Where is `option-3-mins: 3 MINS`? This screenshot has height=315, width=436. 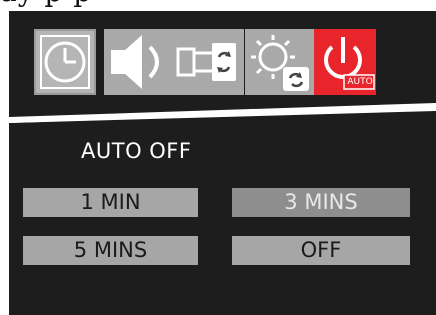
option-3-mins: 3 MINS is located at coordinates (321, 202).